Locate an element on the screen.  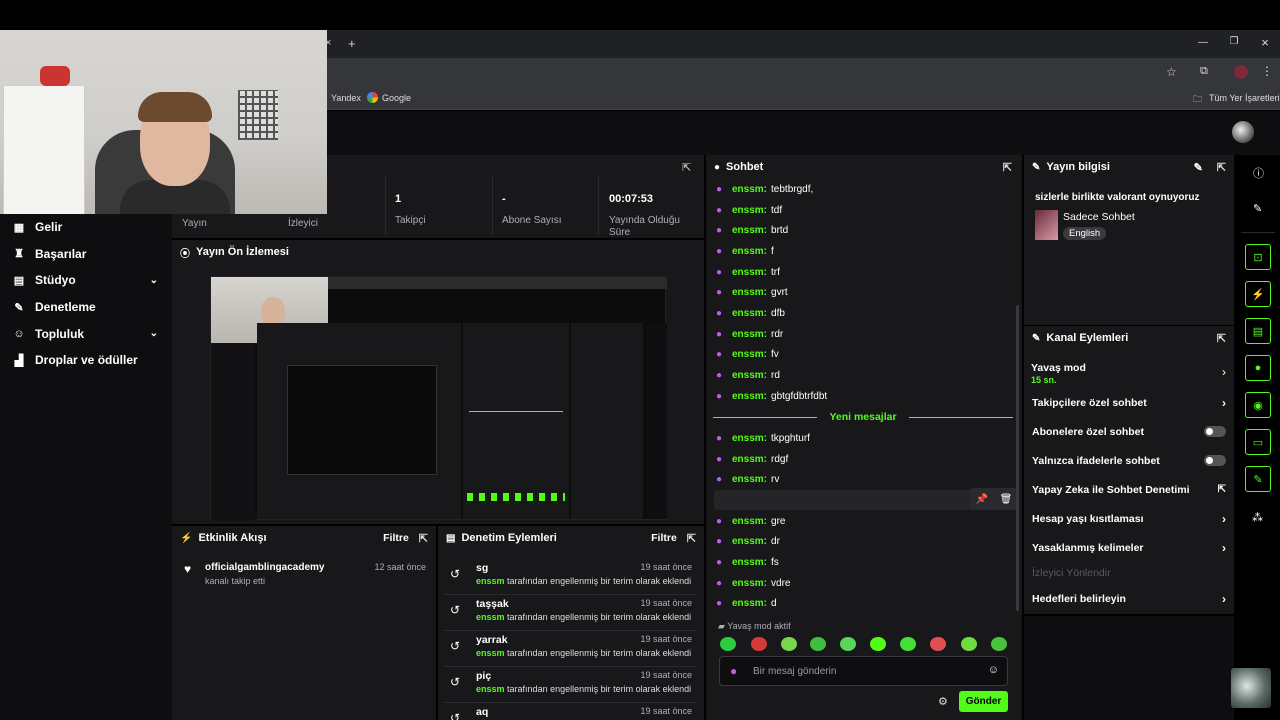
chat-message: ● enssm: d is located at coordinates (863, 604).